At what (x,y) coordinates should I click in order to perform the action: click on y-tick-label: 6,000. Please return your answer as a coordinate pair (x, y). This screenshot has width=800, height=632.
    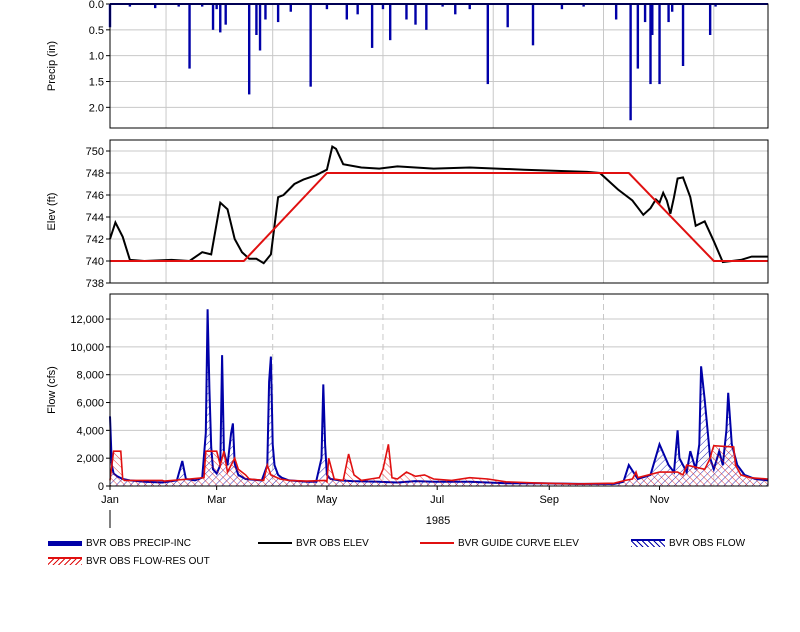
    Looking at the image, I should click on (90, 404).